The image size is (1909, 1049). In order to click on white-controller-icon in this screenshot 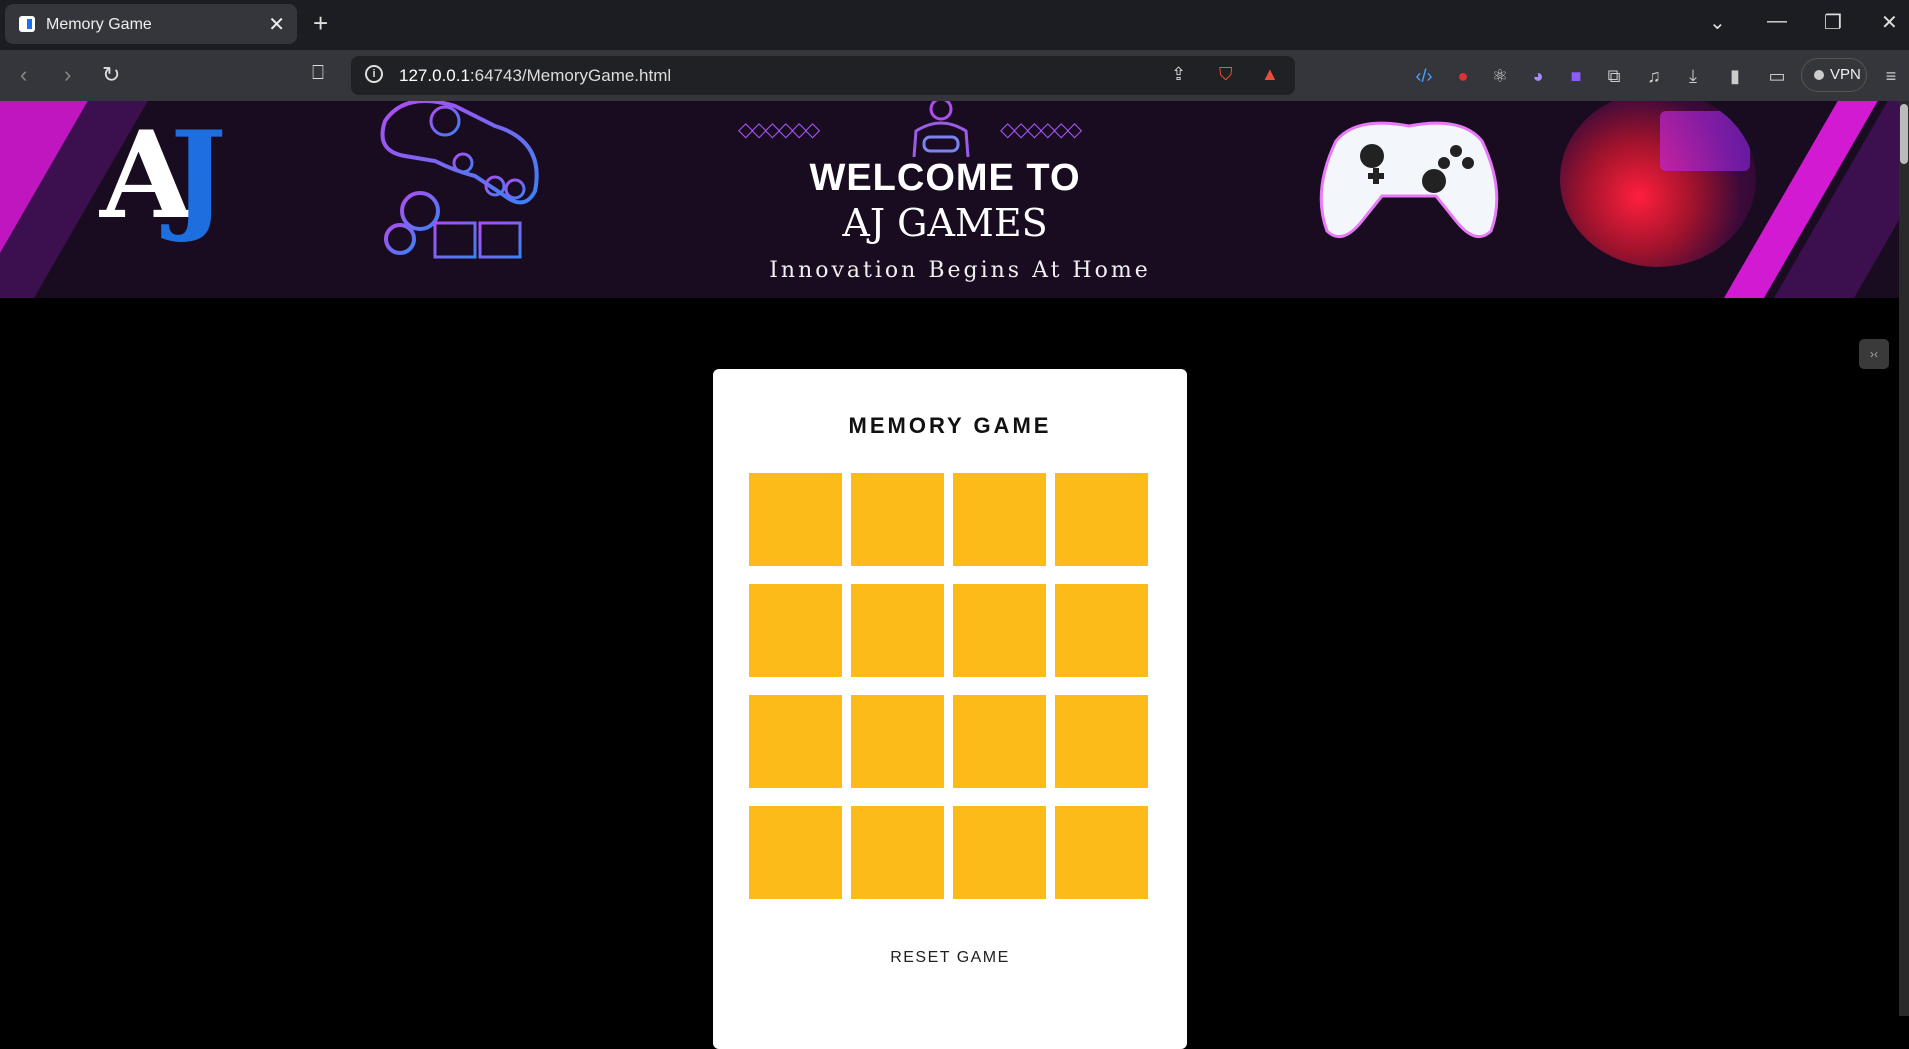, I will do `click(1409, 180)`.